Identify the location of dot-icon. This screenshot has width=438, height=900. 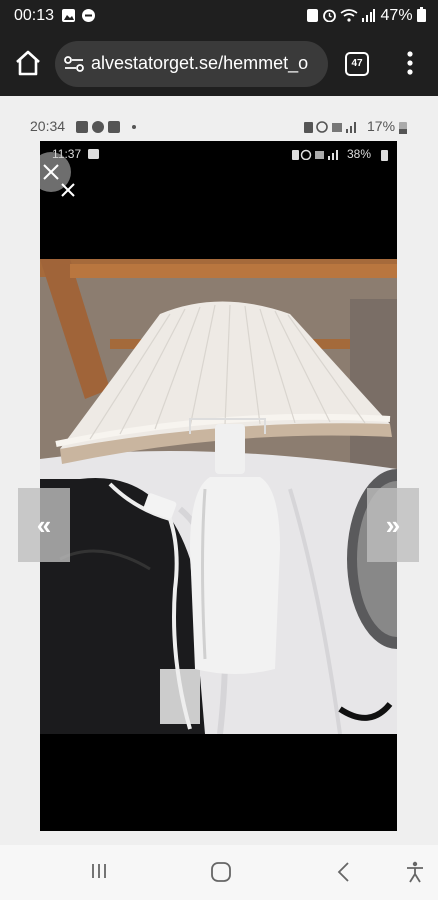
(134, 127).